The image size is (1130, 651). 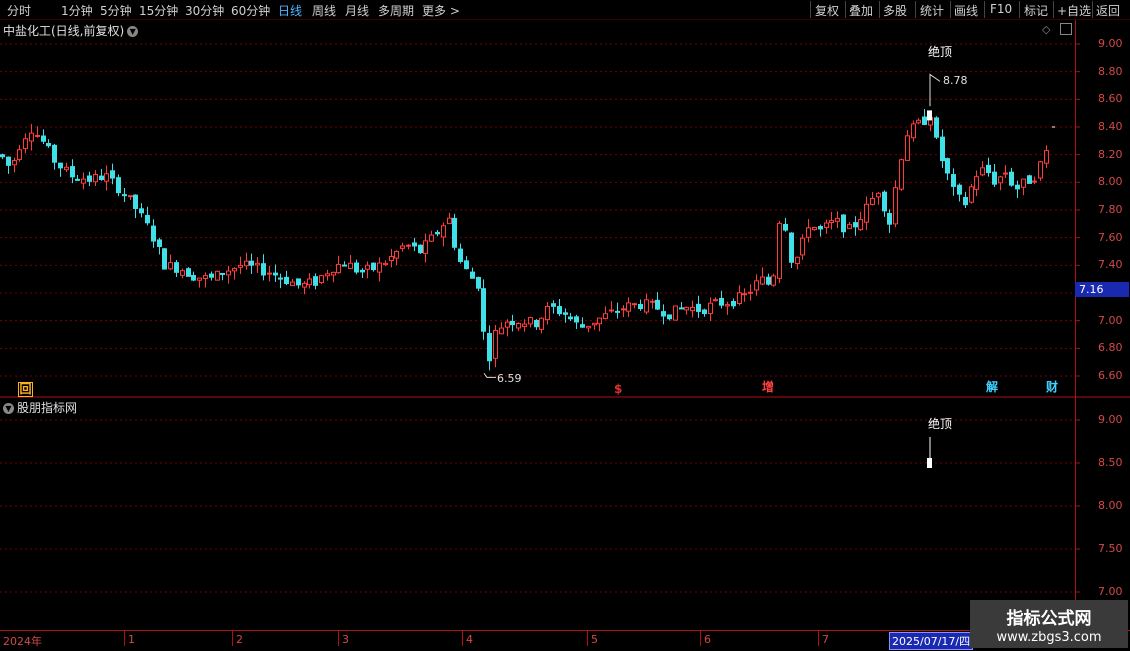 I want to click on indicator-tick-label: 7.50, so click(x=1110, y=548).